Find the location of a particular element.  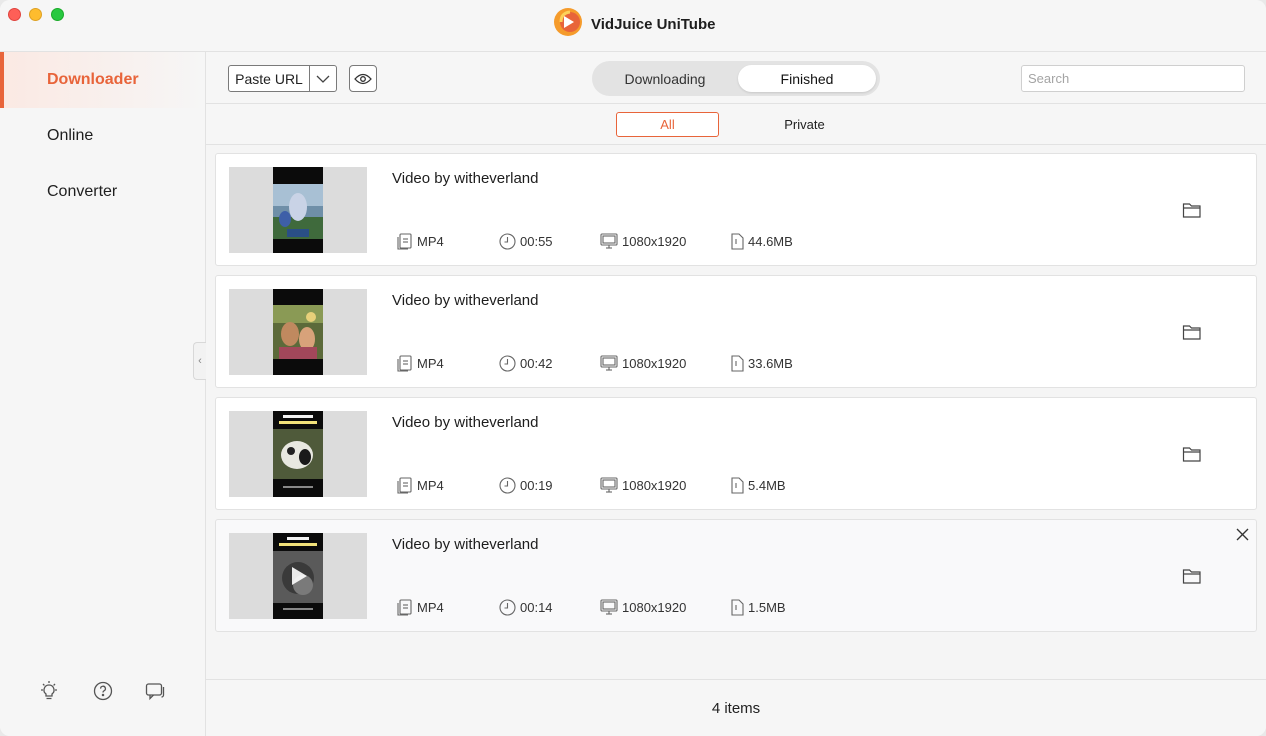

sidebar-item-converter: Converter is located at coordinates (102, 192).